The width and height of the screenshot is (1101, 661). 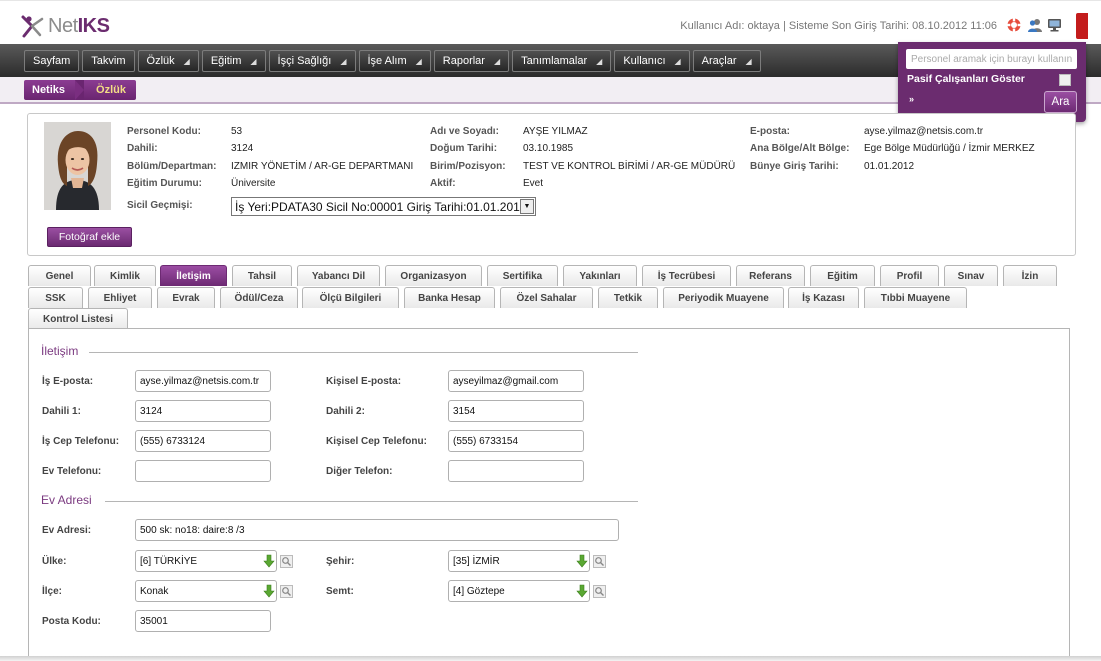 I want to click on menu-item-tanimlamalar: Tanımlamalar ◢, so click(x=562, y=61).